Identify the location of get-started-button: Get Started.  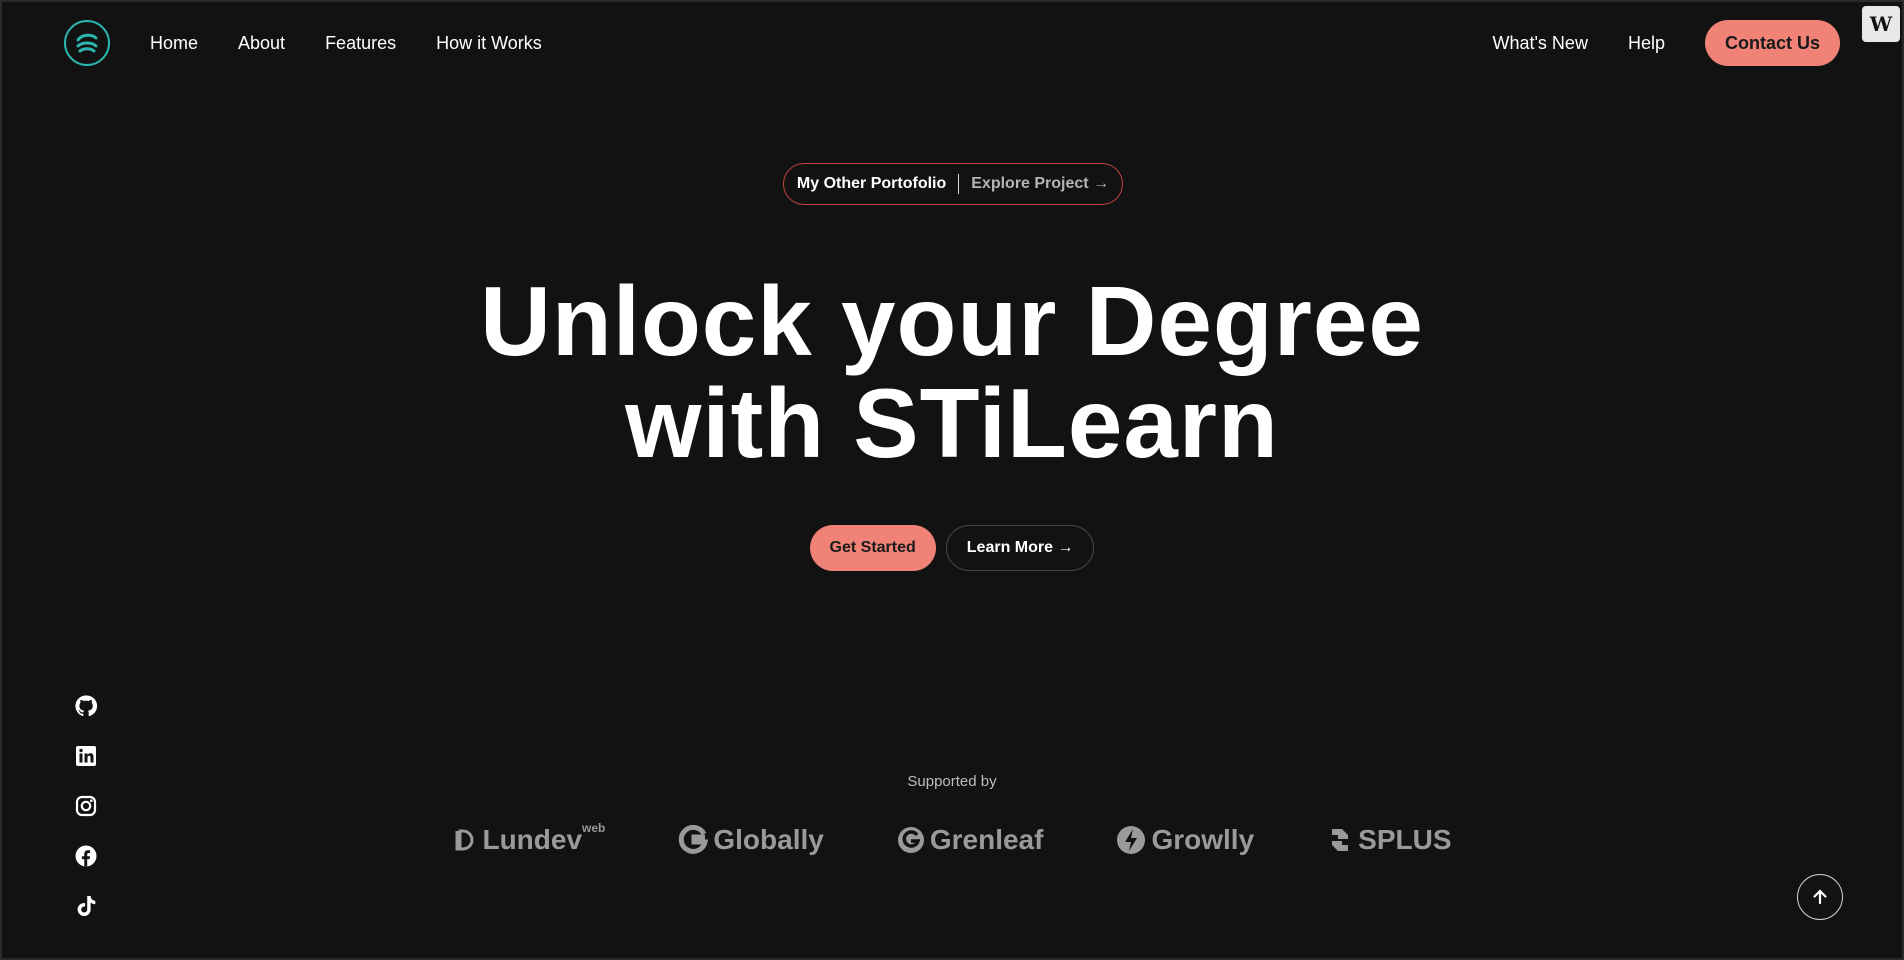
(872, 548).